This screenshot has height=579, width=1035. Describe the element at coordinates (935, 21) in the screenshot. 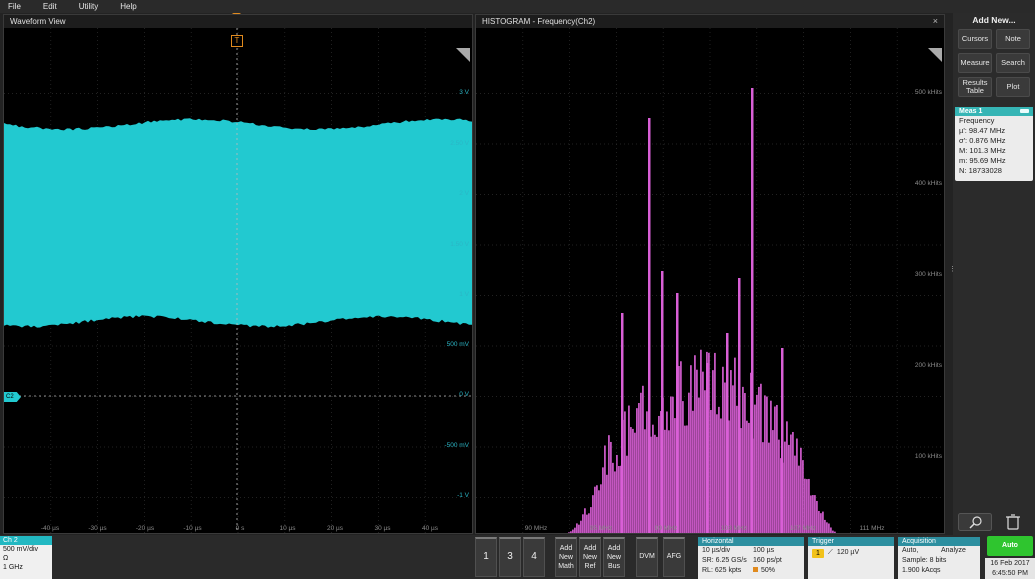

I see `histogram-close-icon: ×` at that location.